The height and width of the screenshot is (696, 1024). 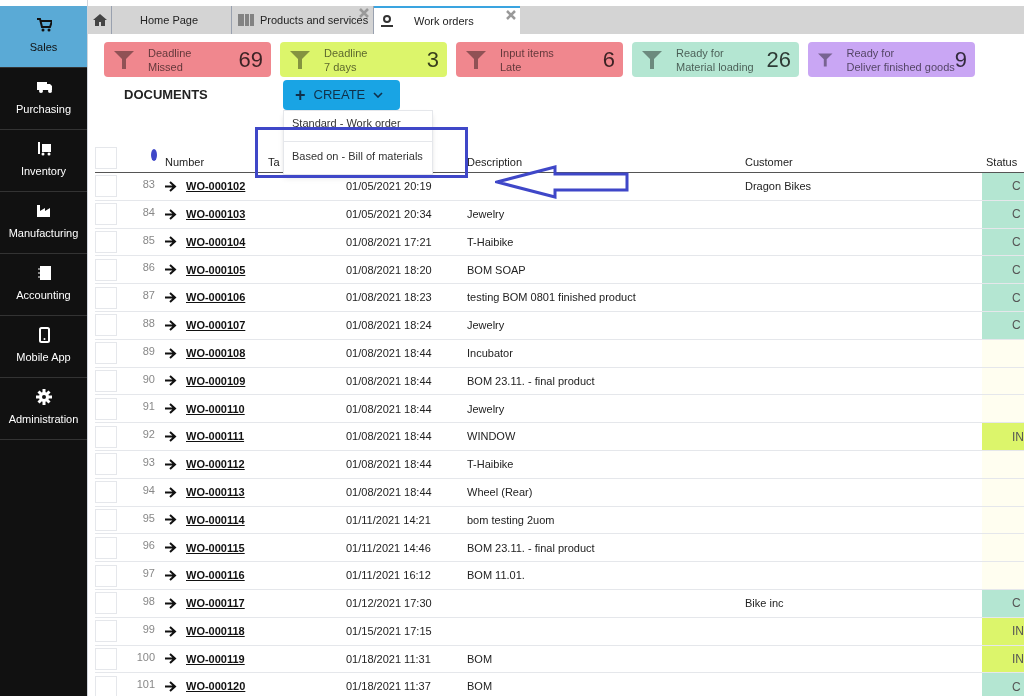 I want to click on cart-icon, so click(x=43, y=25).